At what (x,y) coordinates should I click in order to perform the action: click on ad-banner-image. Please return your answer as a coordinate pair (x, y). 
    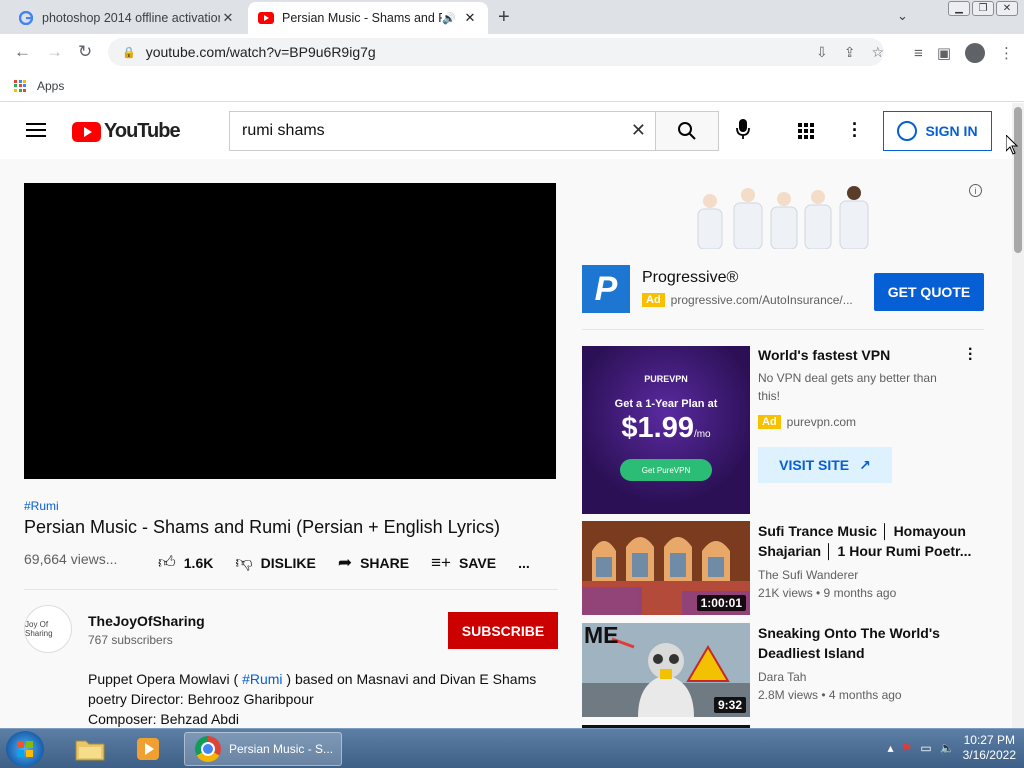
    Looking at the image, I should click on (778, 215).